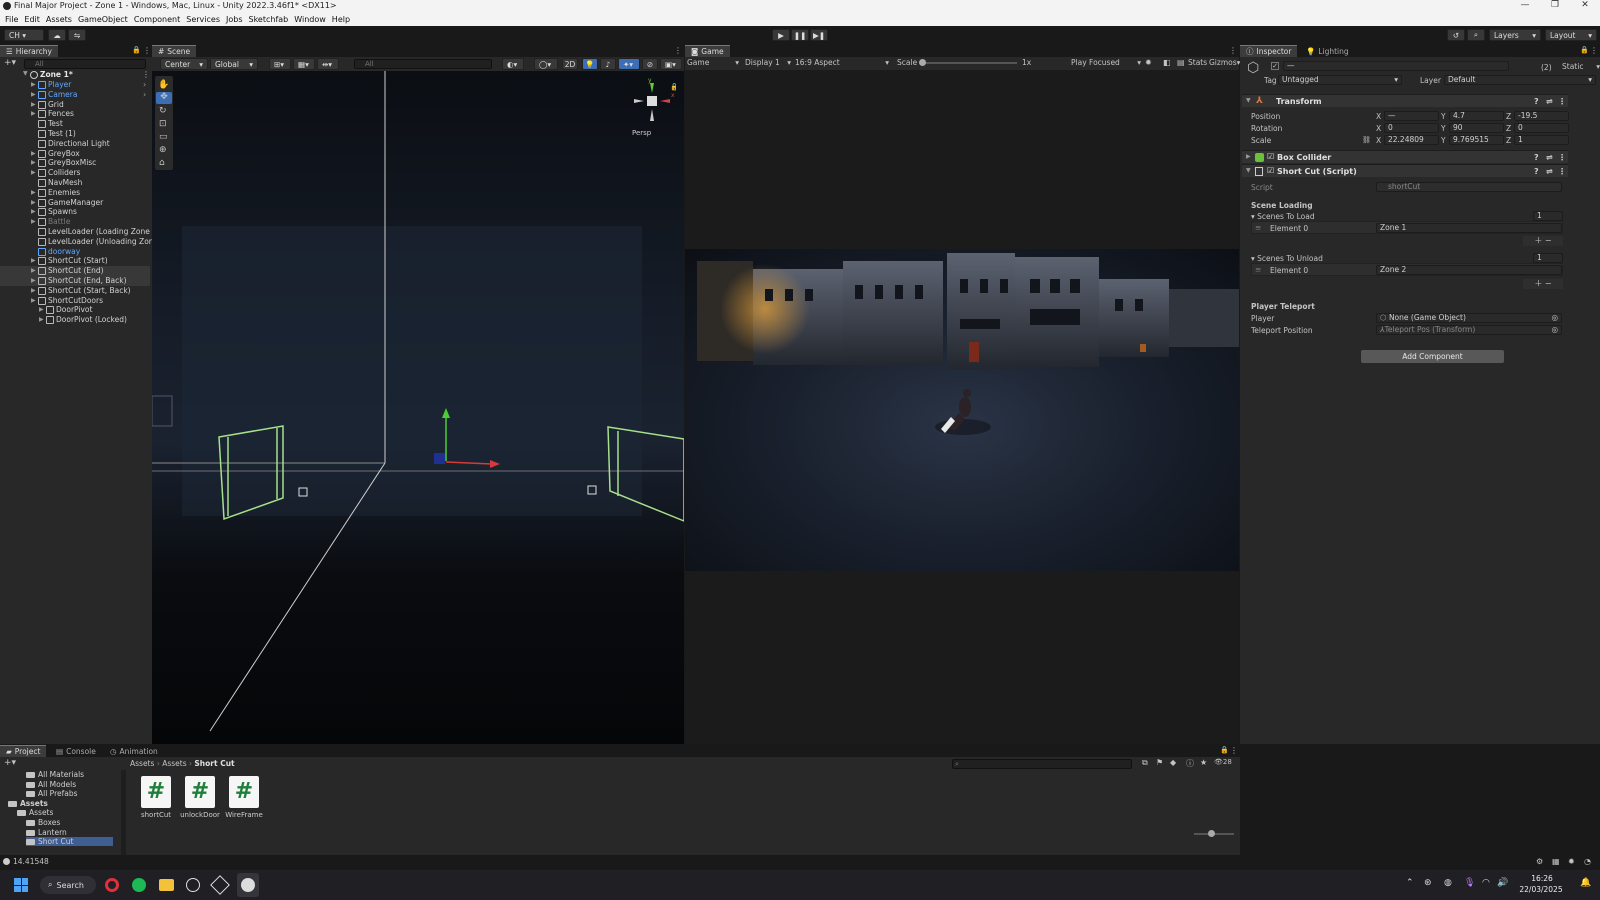  Describe the element at coordinates (11, 19) in the screenshot. I see `menu-file: File` at that location.